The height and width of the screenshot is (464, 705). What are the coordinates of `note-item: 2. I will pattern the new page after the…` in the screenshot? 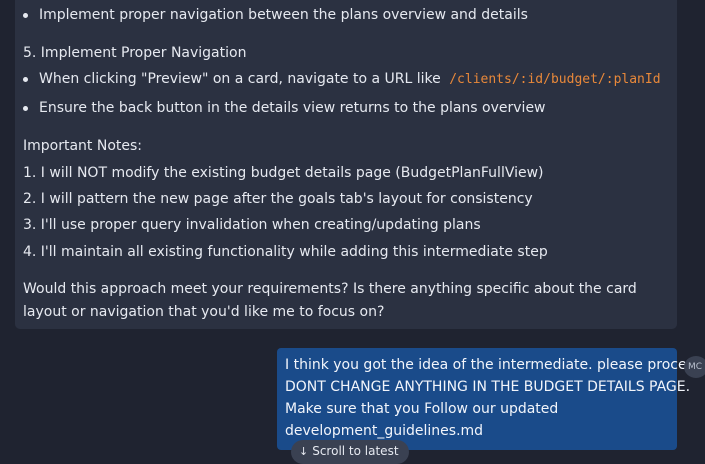 It's located at (278, 199).